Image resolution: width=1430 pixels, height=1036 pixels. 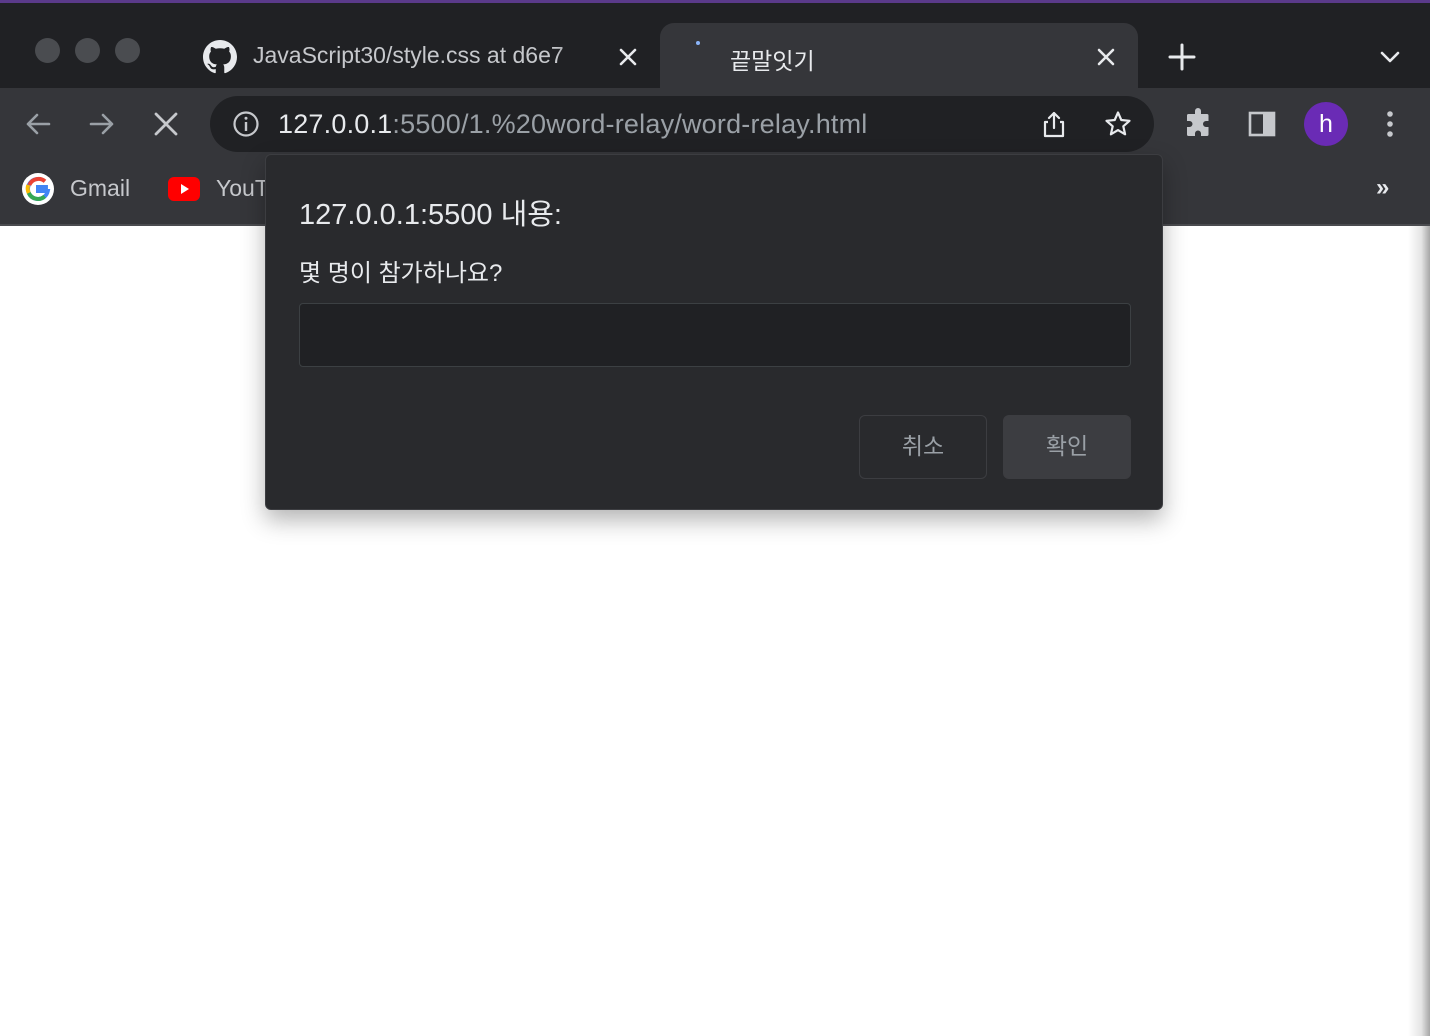 What do you see at coordinates (430, 215) in the screenshot?
I see `dialog-title: 127.0.0.1:5500 내용:` at bounding box center [430, 215].